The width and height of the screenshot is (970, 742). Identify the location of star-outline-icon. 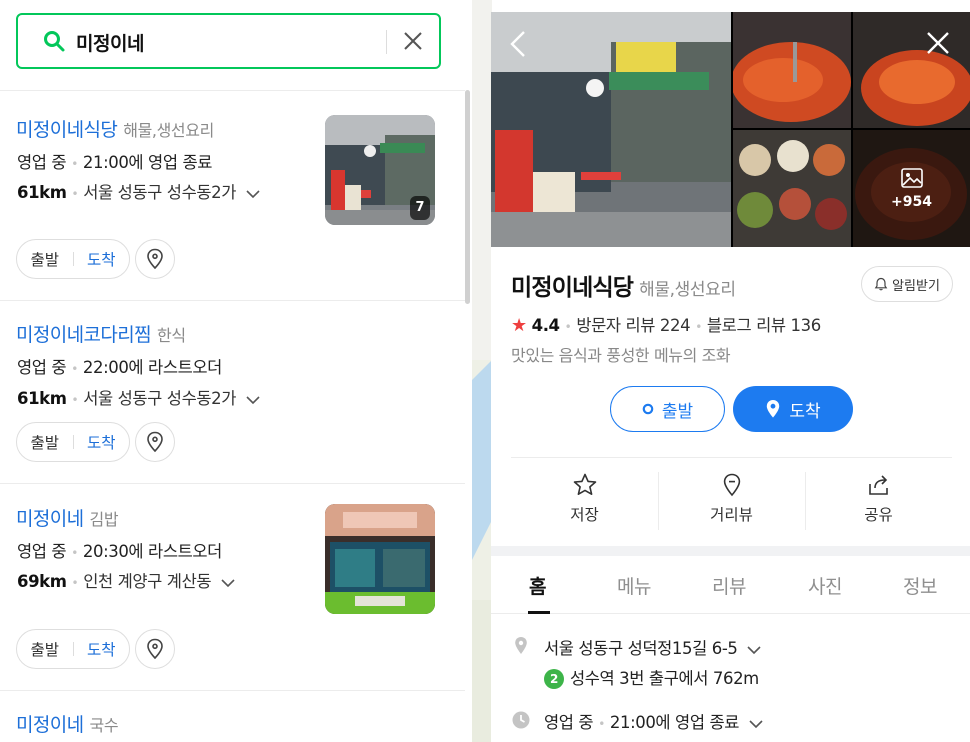
(584, 484).